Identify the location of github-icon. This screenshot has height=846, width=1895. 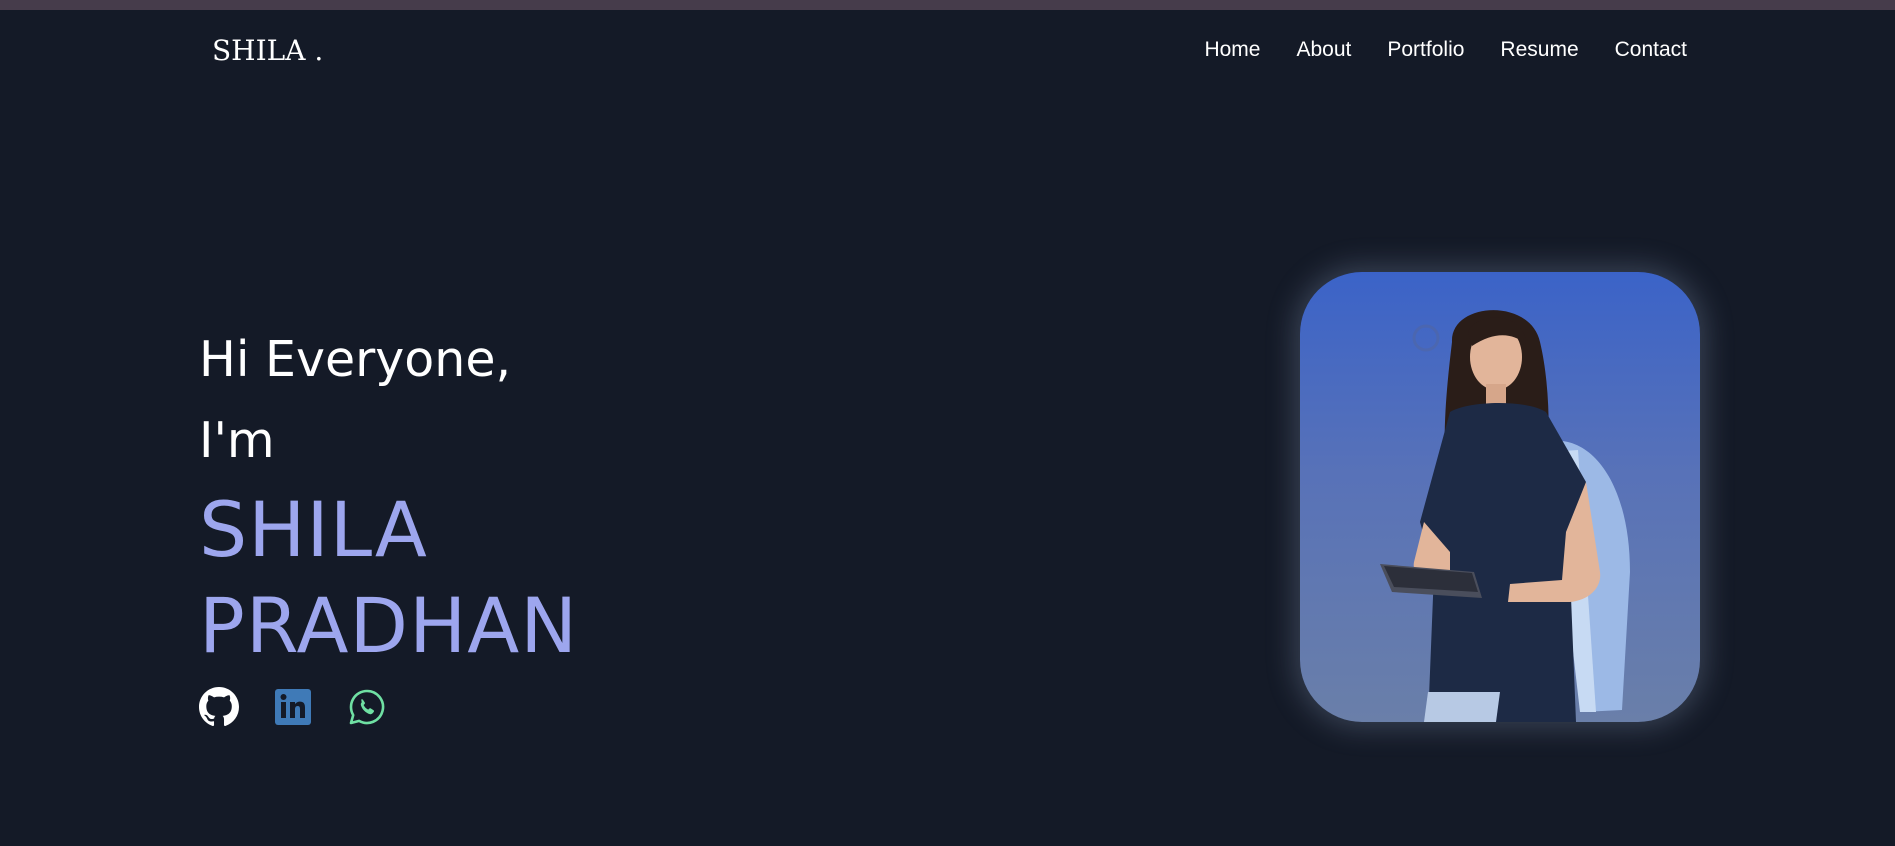
(219, 707).